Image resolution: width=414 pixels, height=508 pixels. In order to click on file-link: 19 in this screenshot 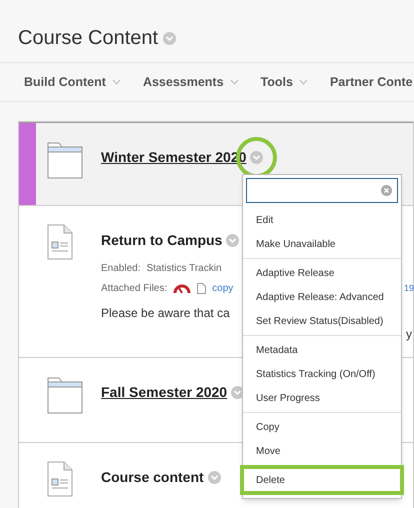, I will do `click(409, 289)`.